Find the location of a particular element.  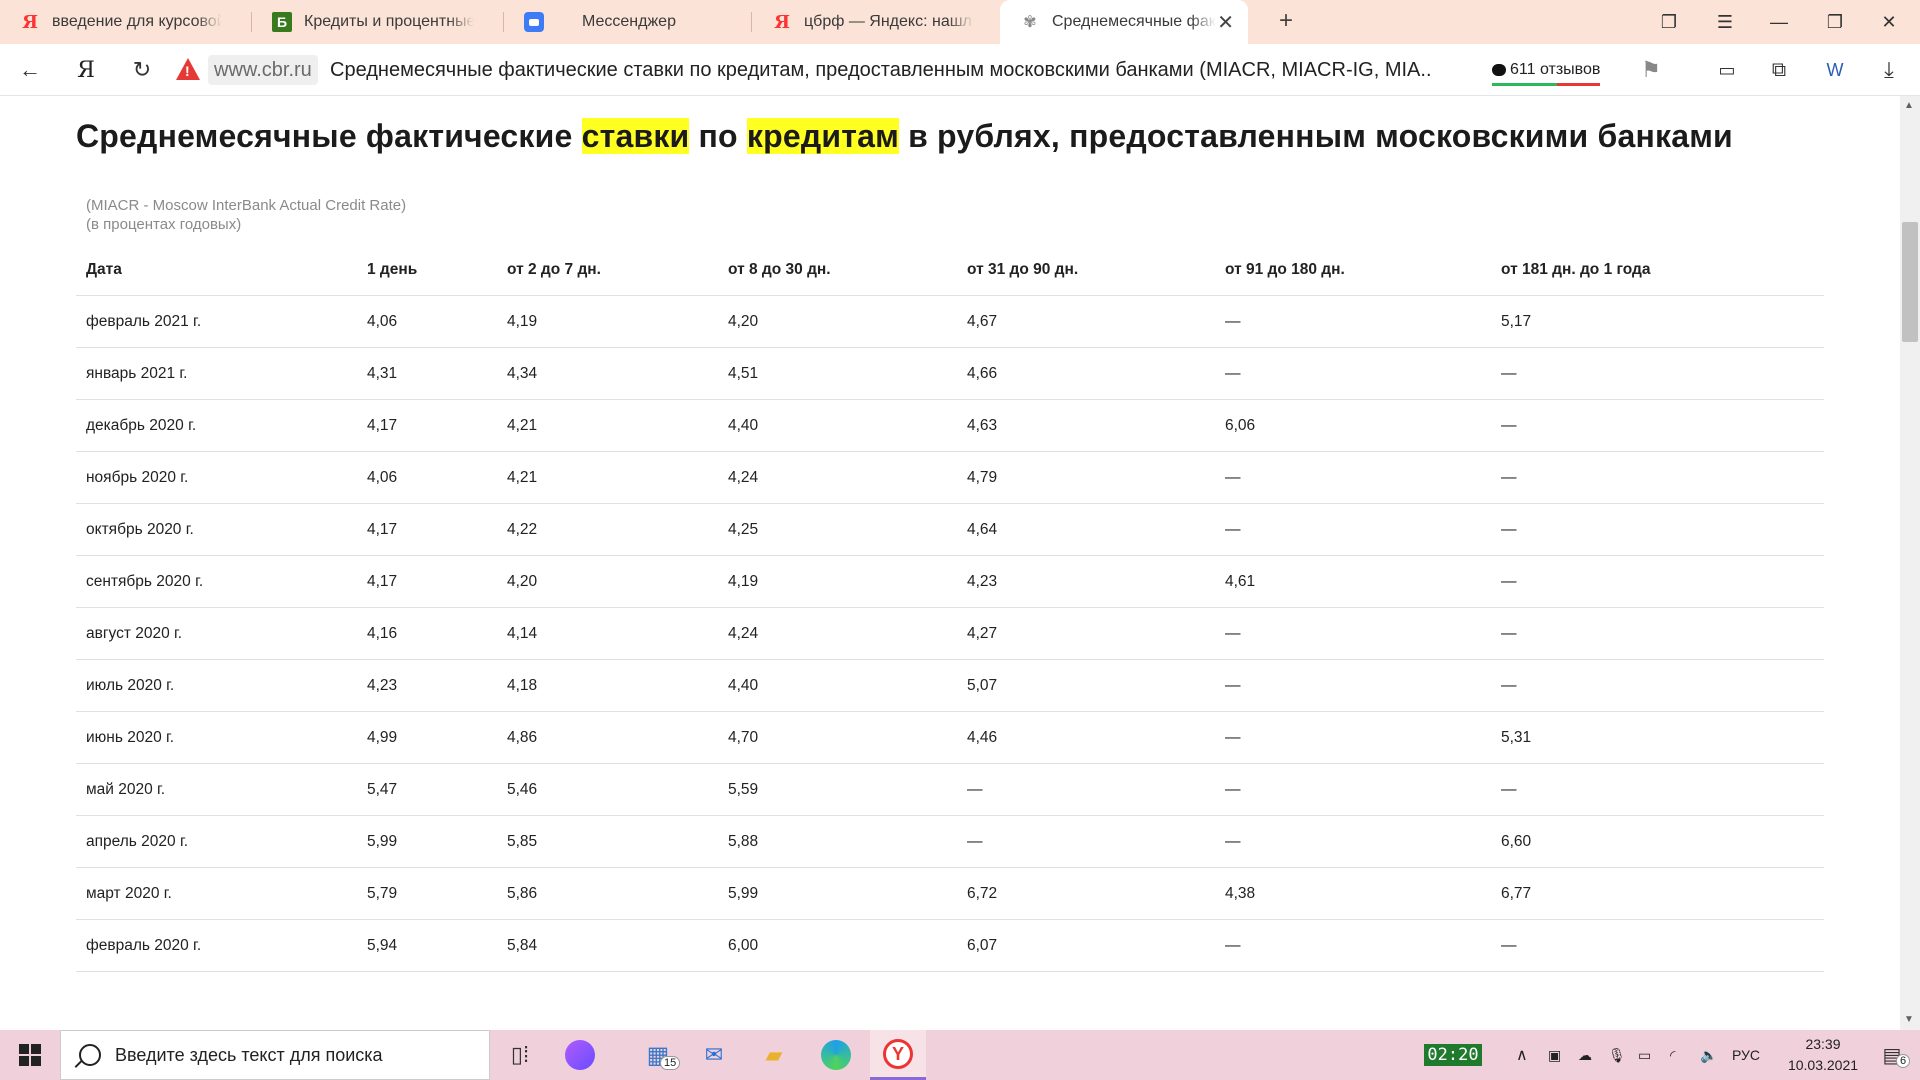

volume-icon: 🔈 is located at coordinates (1708, 1055).